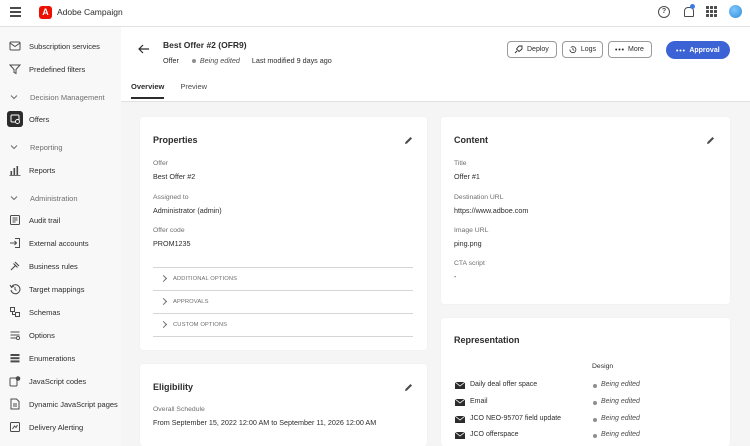 The width and height of the screenshot is (750, 446). What do you see at coordinates (144, 49) in the screenshot?
I see `back-arrow-icon` at bounding box center [144, 49].